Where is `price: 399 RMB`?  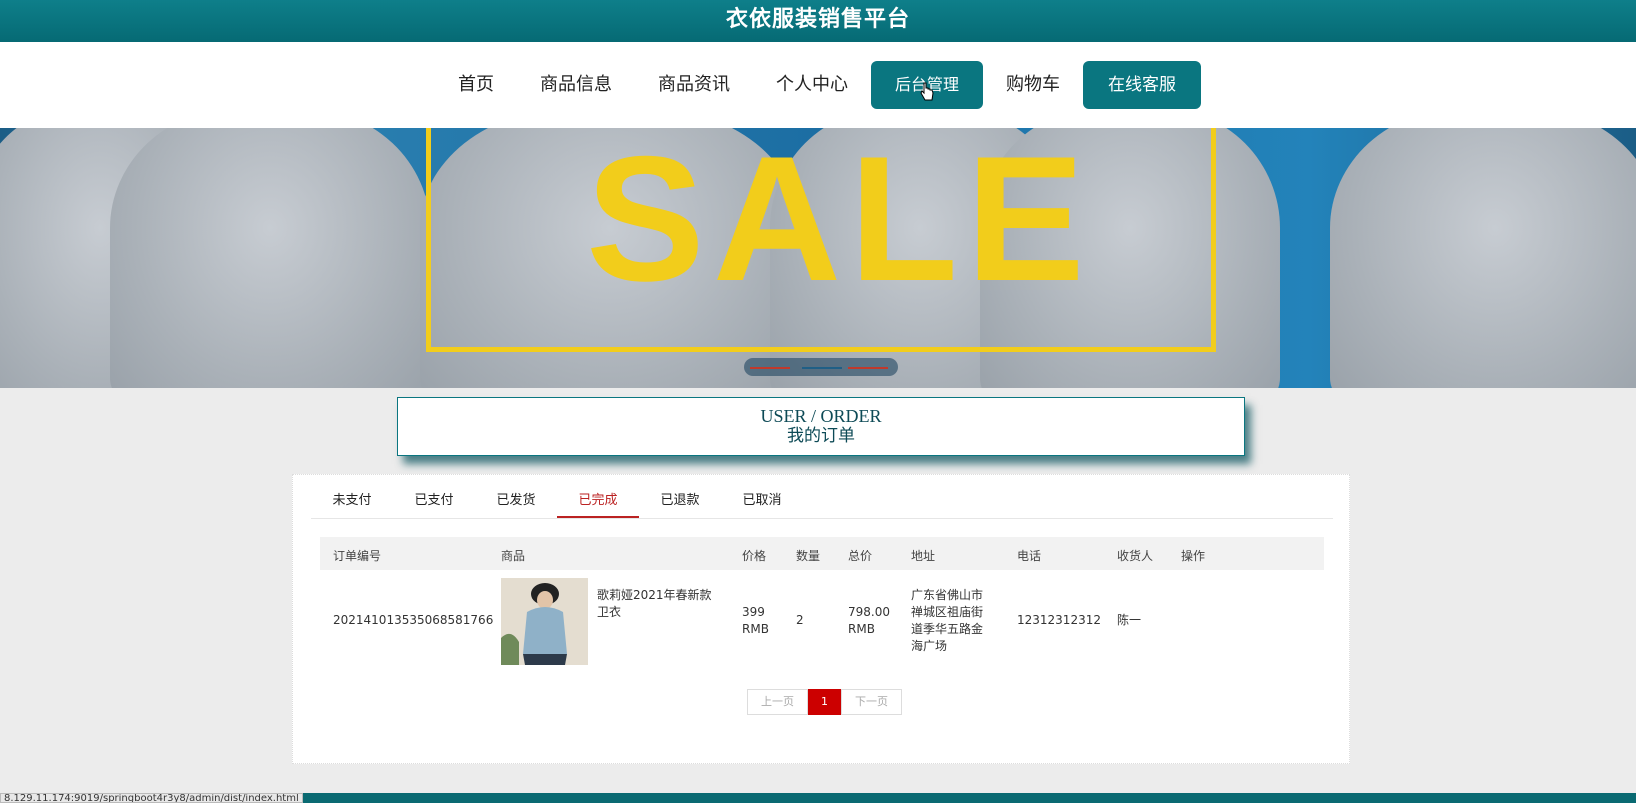 price: 399 RMB is located at coordinates (755, 620).